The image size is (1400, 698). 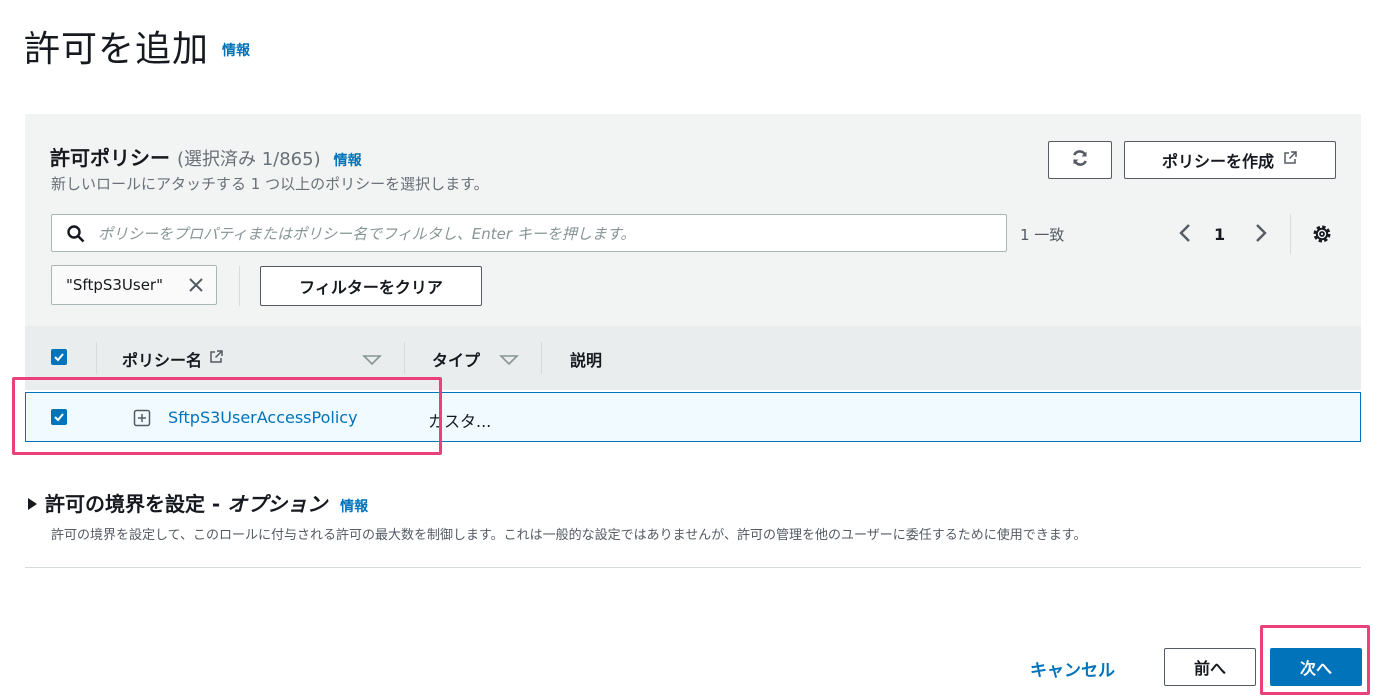 What do you see at coordinates (354, 507) in the screenshot?
I see `boundary-info-link: 情報` at bounding box center [354, 507].